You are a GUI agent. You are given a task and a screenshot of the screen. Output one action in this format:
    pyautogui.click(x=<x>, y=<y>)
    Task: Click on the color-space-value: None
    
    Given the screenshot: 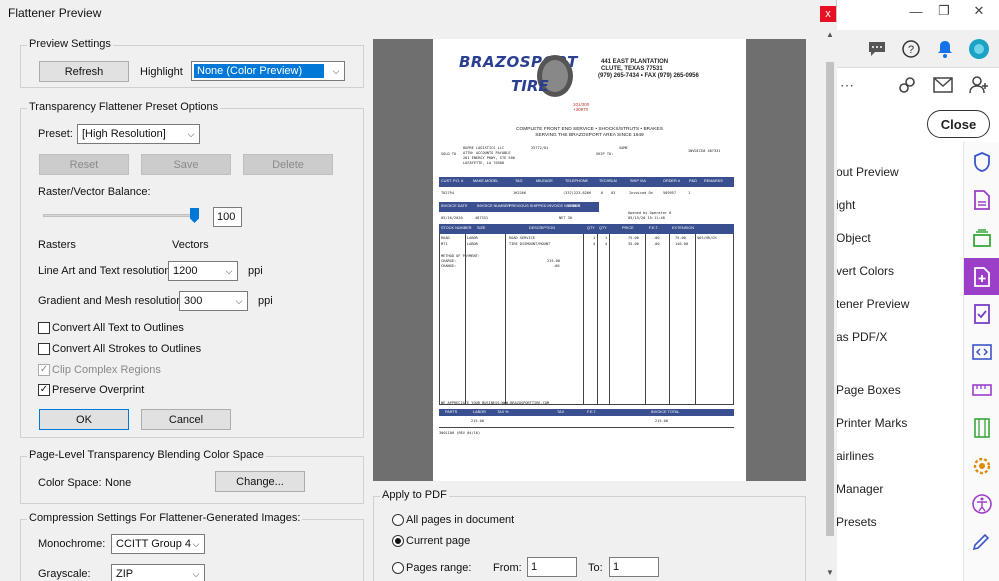 What is the action you would take?
    pyautogui.click(x=118, y=483)
    